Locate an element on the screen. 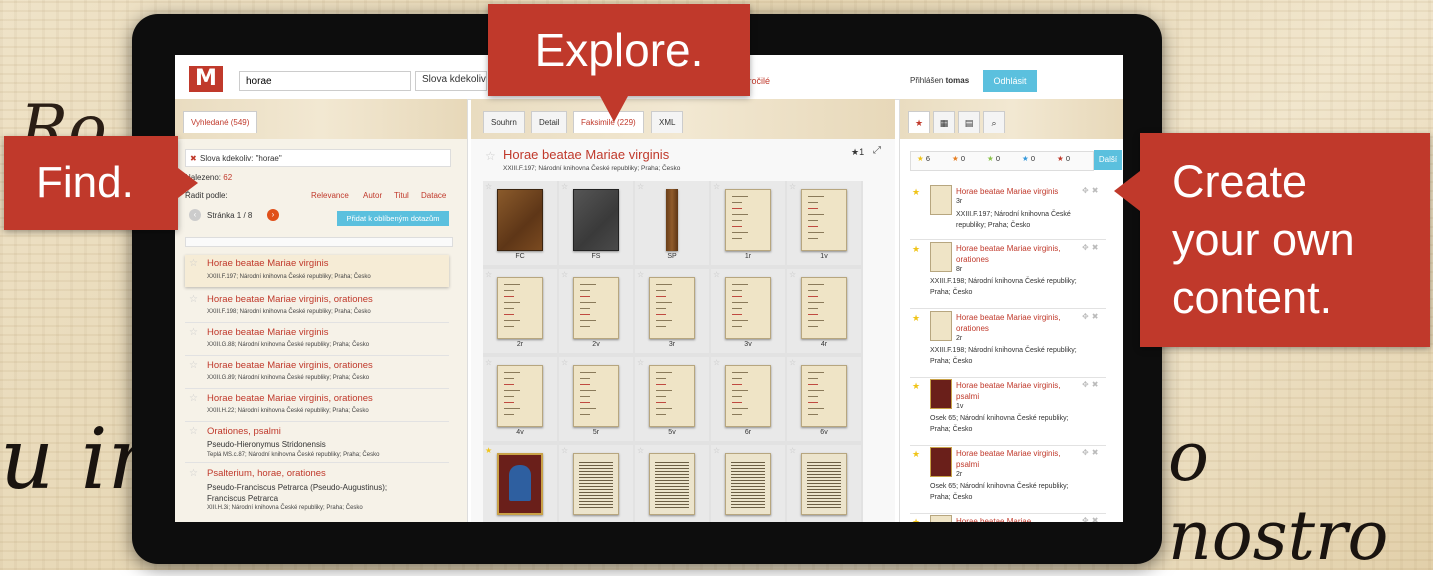 The height and width of the screenshot is (576, 1433). next-button: Další is located at coordinates (1108, 160).